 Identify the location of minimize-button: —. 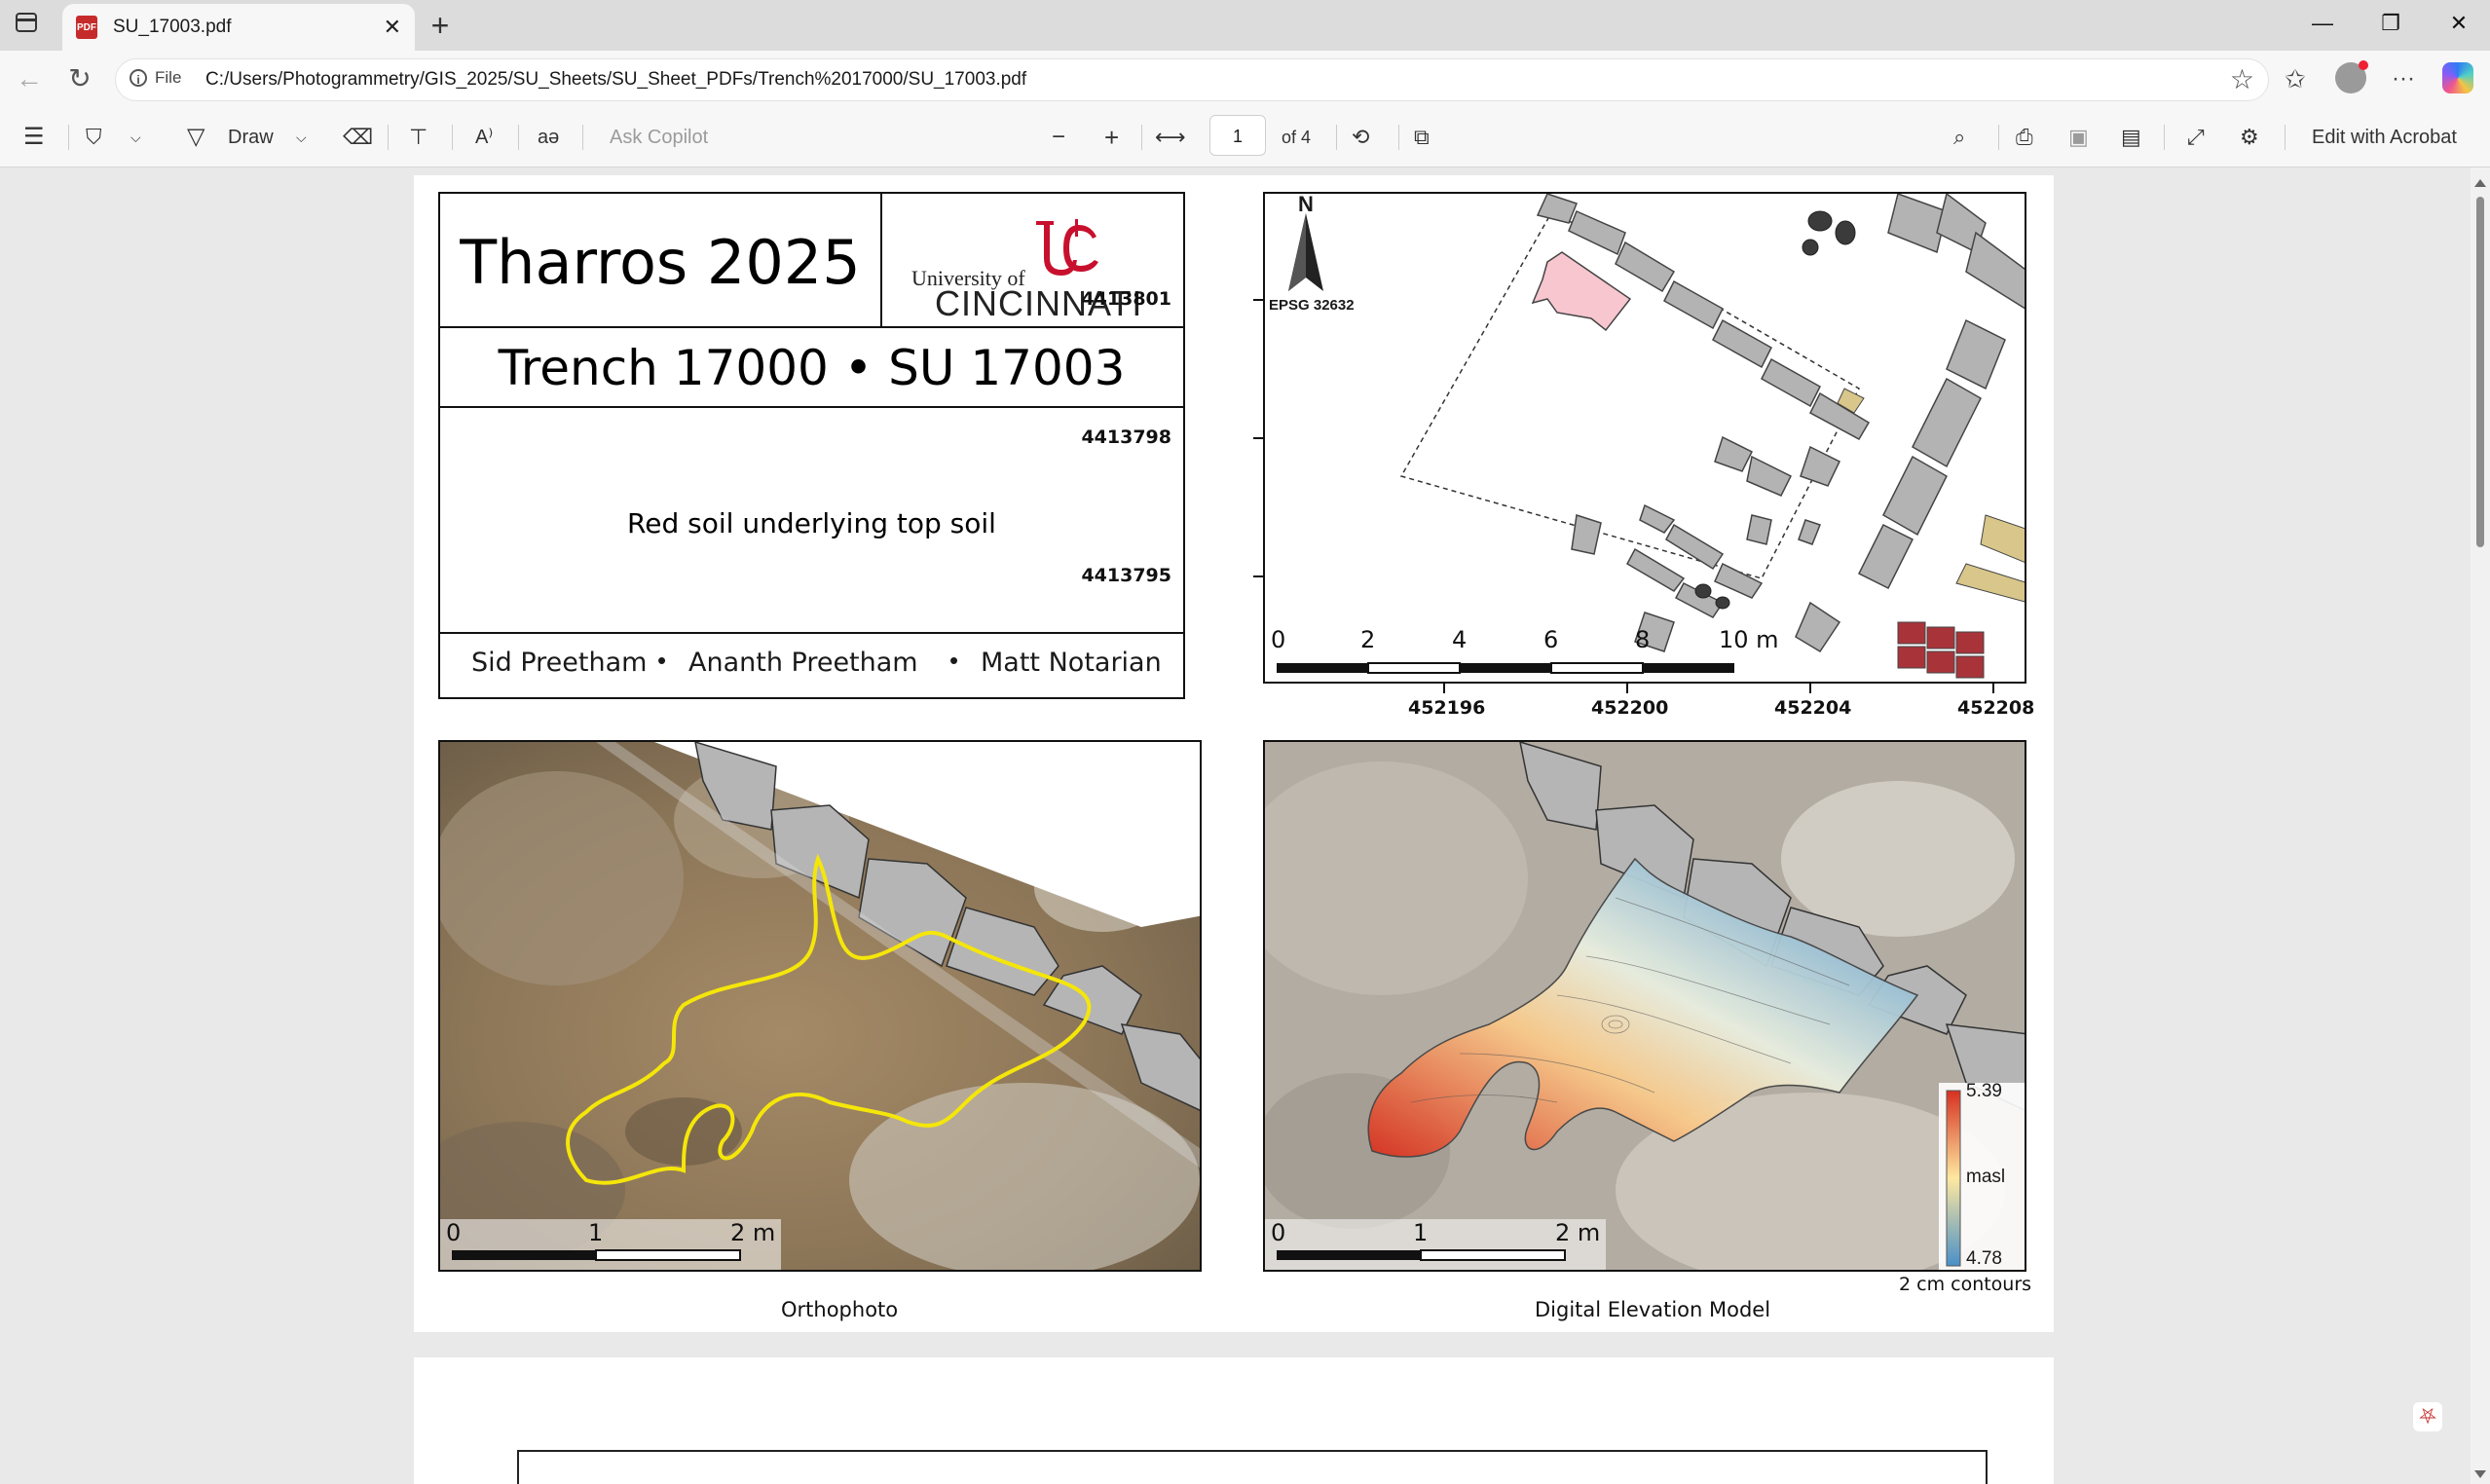
(2322, 23).